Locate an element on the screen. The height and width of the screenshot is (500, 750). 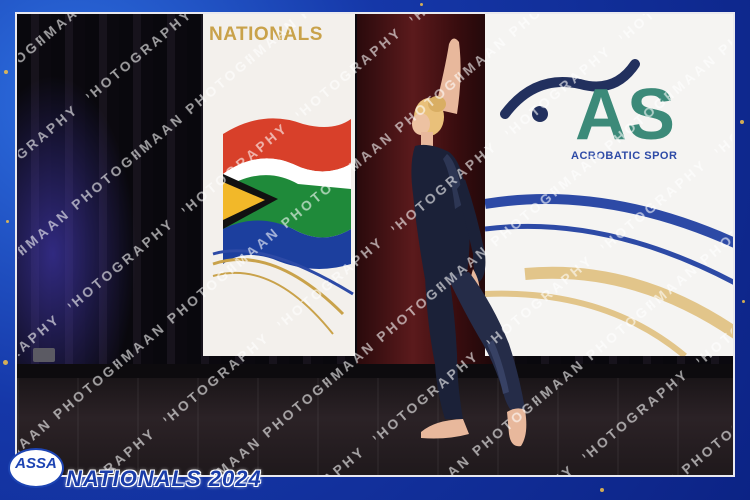
logo-text: ASSA is located at coordinates (36, 463).